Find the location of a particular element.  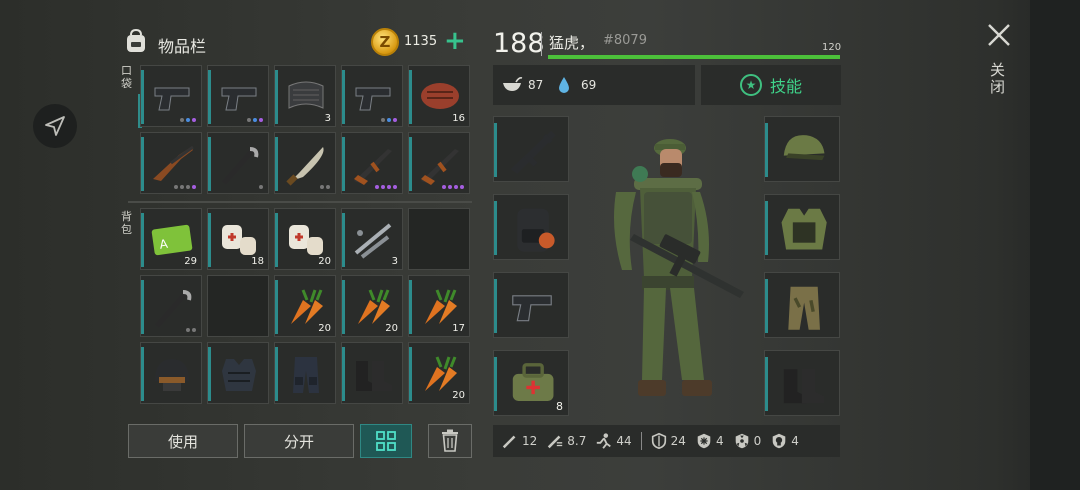

cold-resist-icon is located at coordinates (704, 441).